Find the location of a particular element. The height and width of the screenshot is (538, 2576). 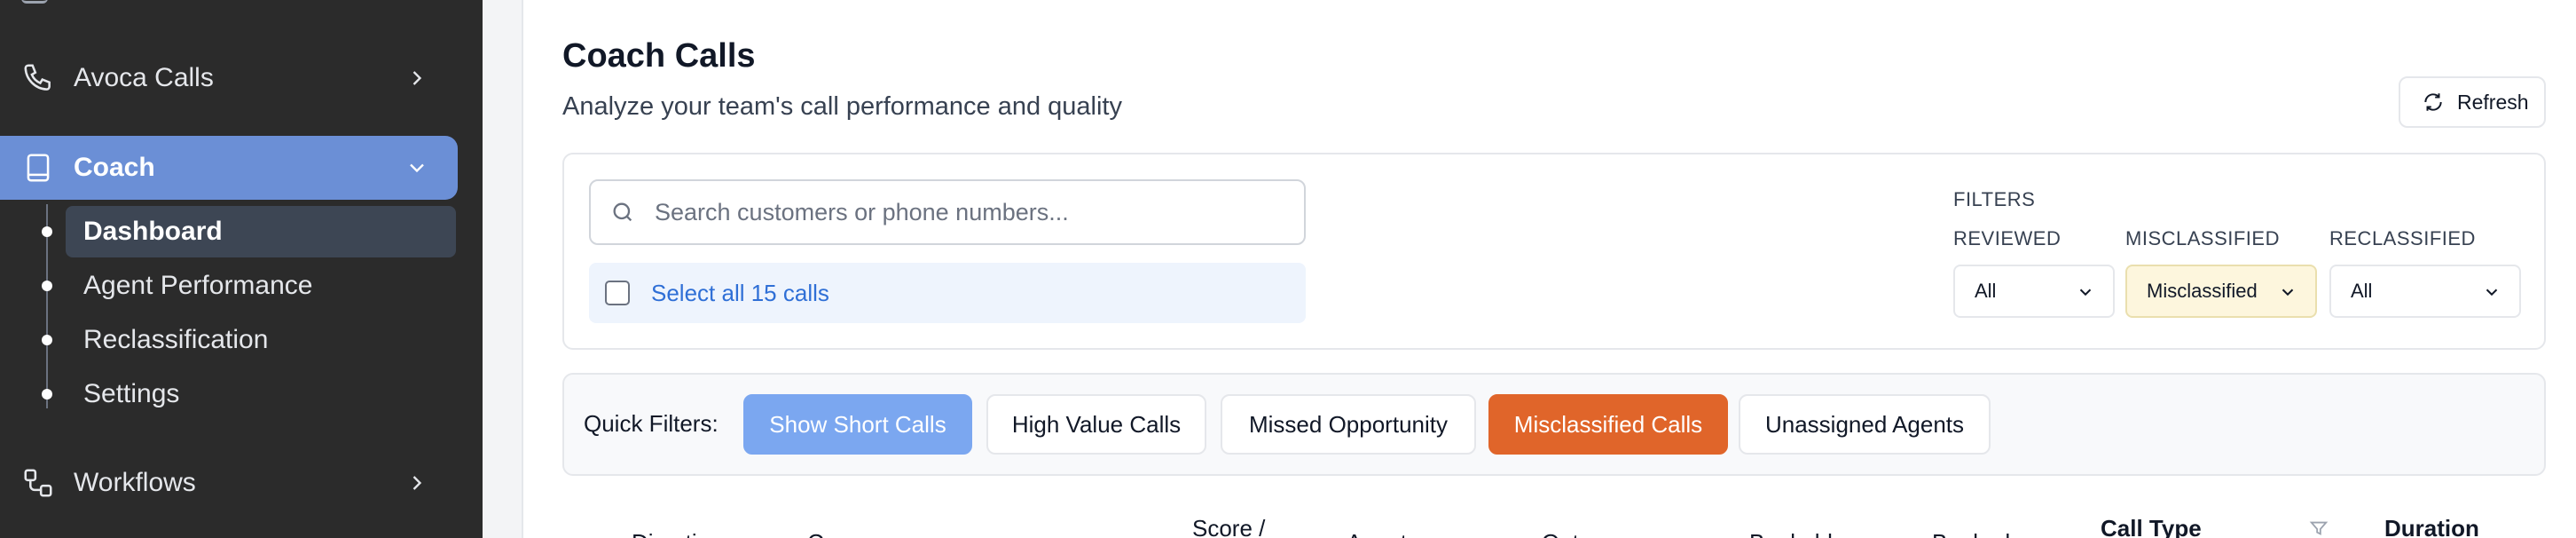

sidebar-item-coach: Coach is located at coordinates (229, 168).